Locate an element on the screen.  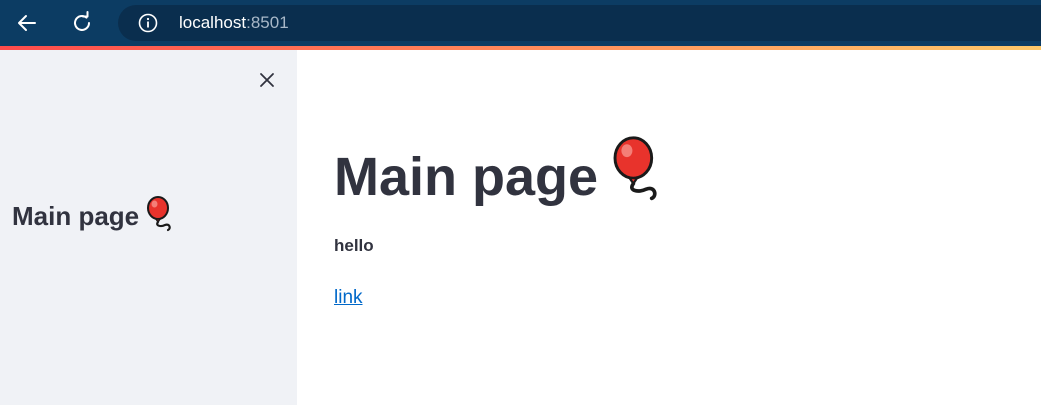
sidebar-title-text: Main page is located at coordinates (76, 215).